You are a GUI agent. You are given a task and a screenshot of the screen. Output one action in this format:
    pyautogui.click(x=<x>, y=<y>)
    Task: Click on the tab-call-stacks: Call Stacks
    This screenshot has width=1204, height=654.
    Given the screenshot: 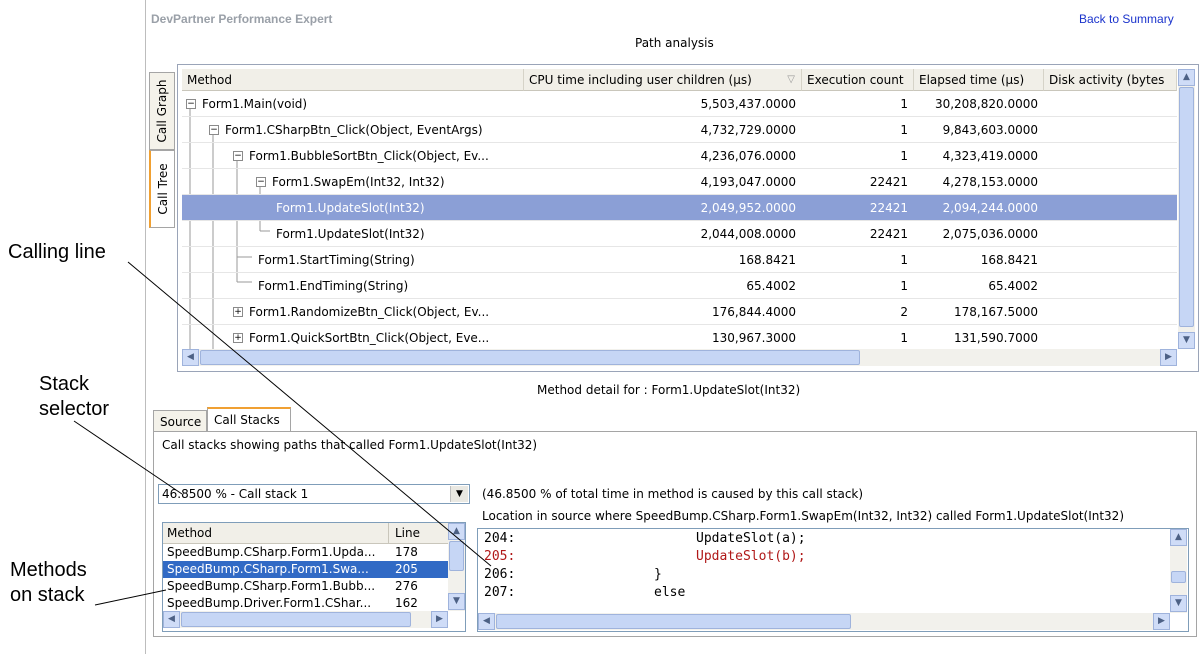 What is the action you would take?
    pyautogui.click(x=249, y=419)
    